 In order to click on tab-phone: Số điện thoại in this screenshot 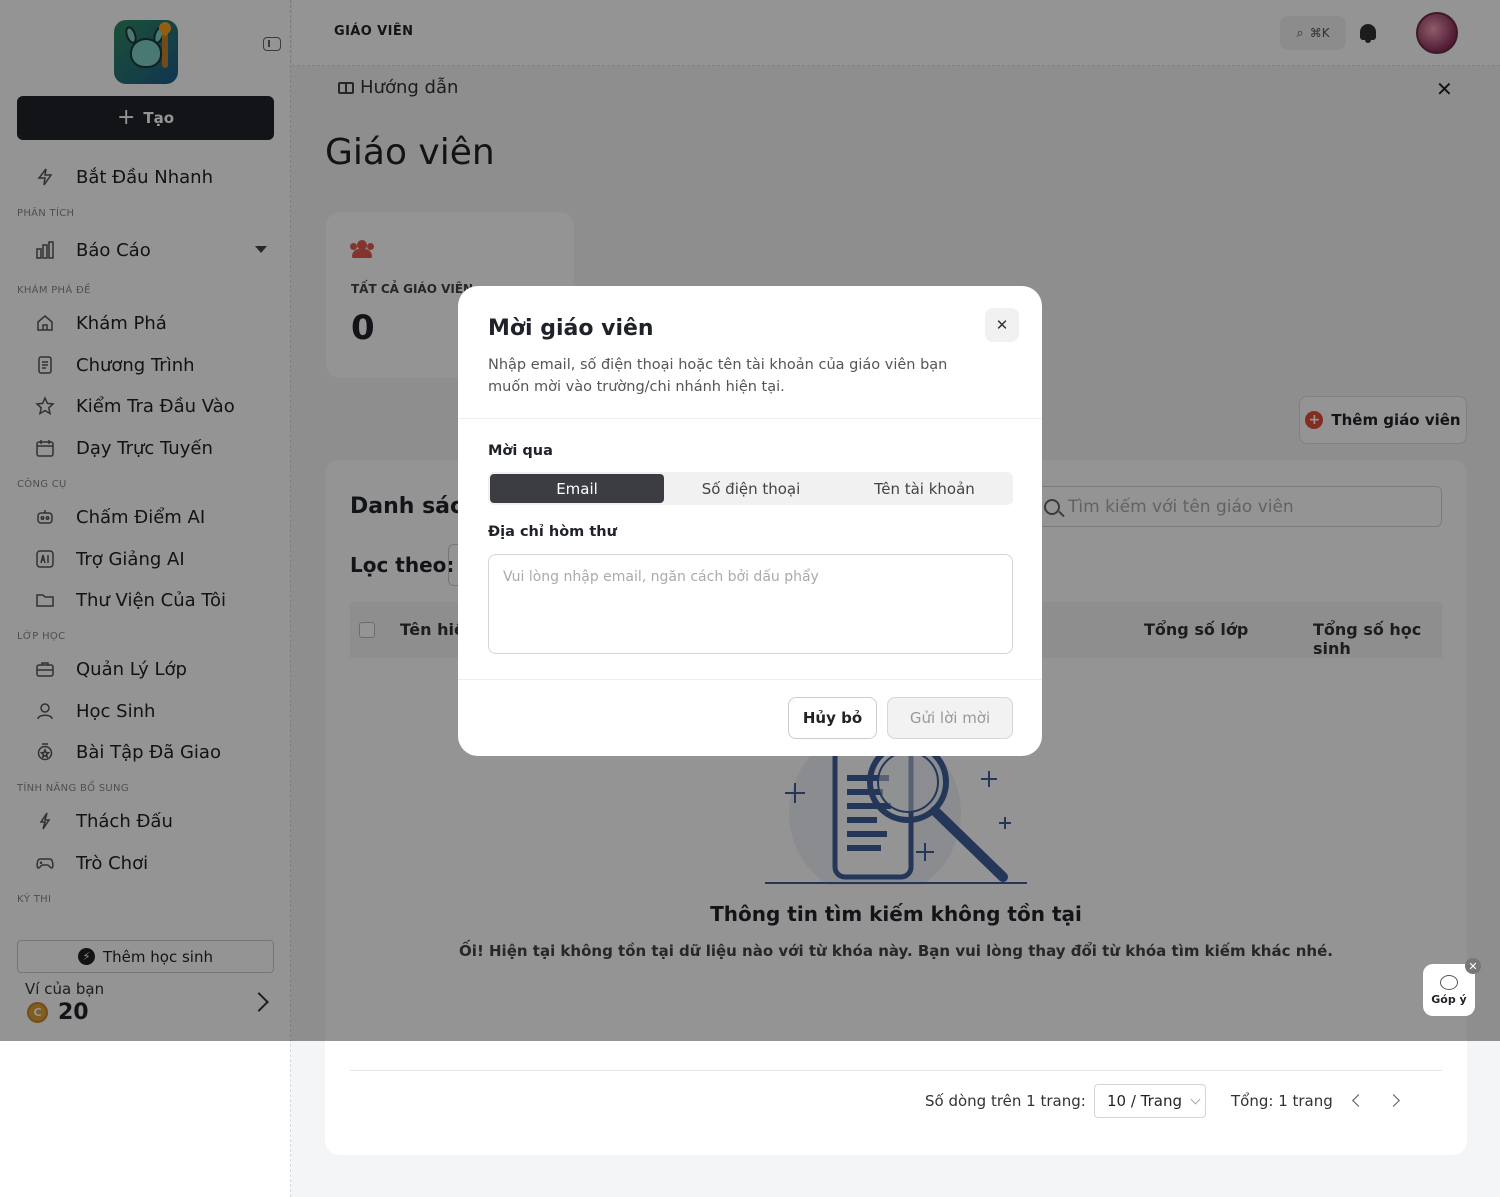, I will do `click(751, 488)`.